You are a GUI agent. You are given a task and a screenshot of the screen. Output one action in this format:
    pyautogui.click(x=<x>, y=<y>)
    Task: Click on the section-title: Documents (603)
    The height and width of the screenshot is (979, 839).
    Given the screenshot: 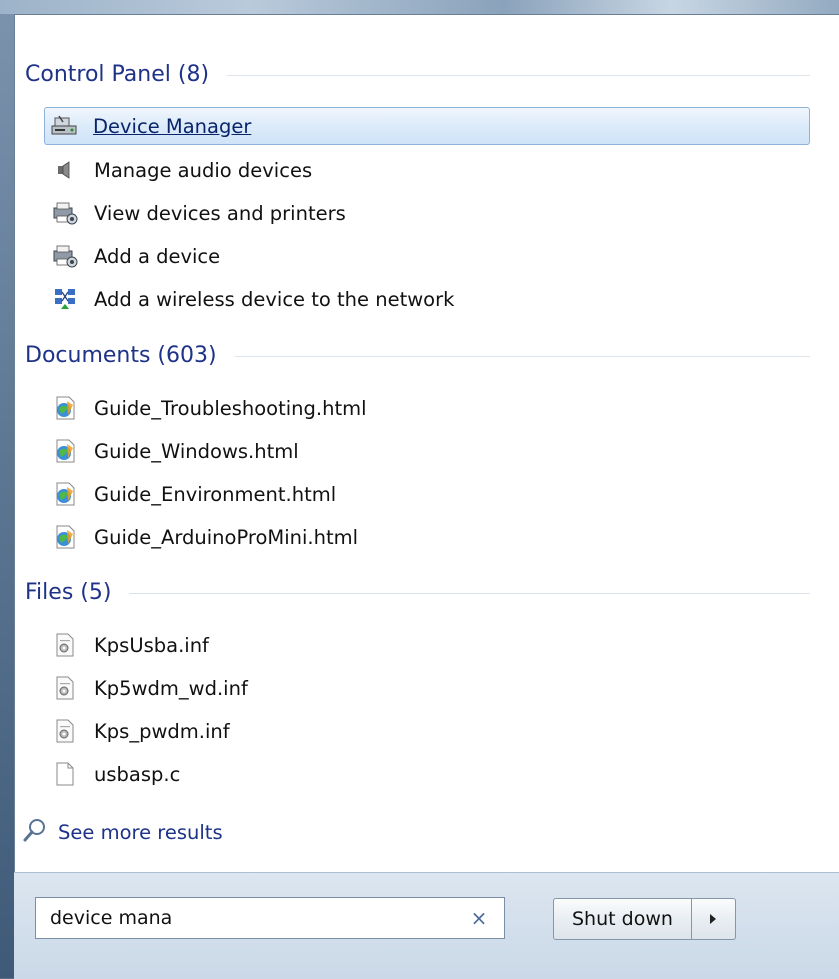 What is the action you would take?
    pyautogui.click(x=121, y=355)
    